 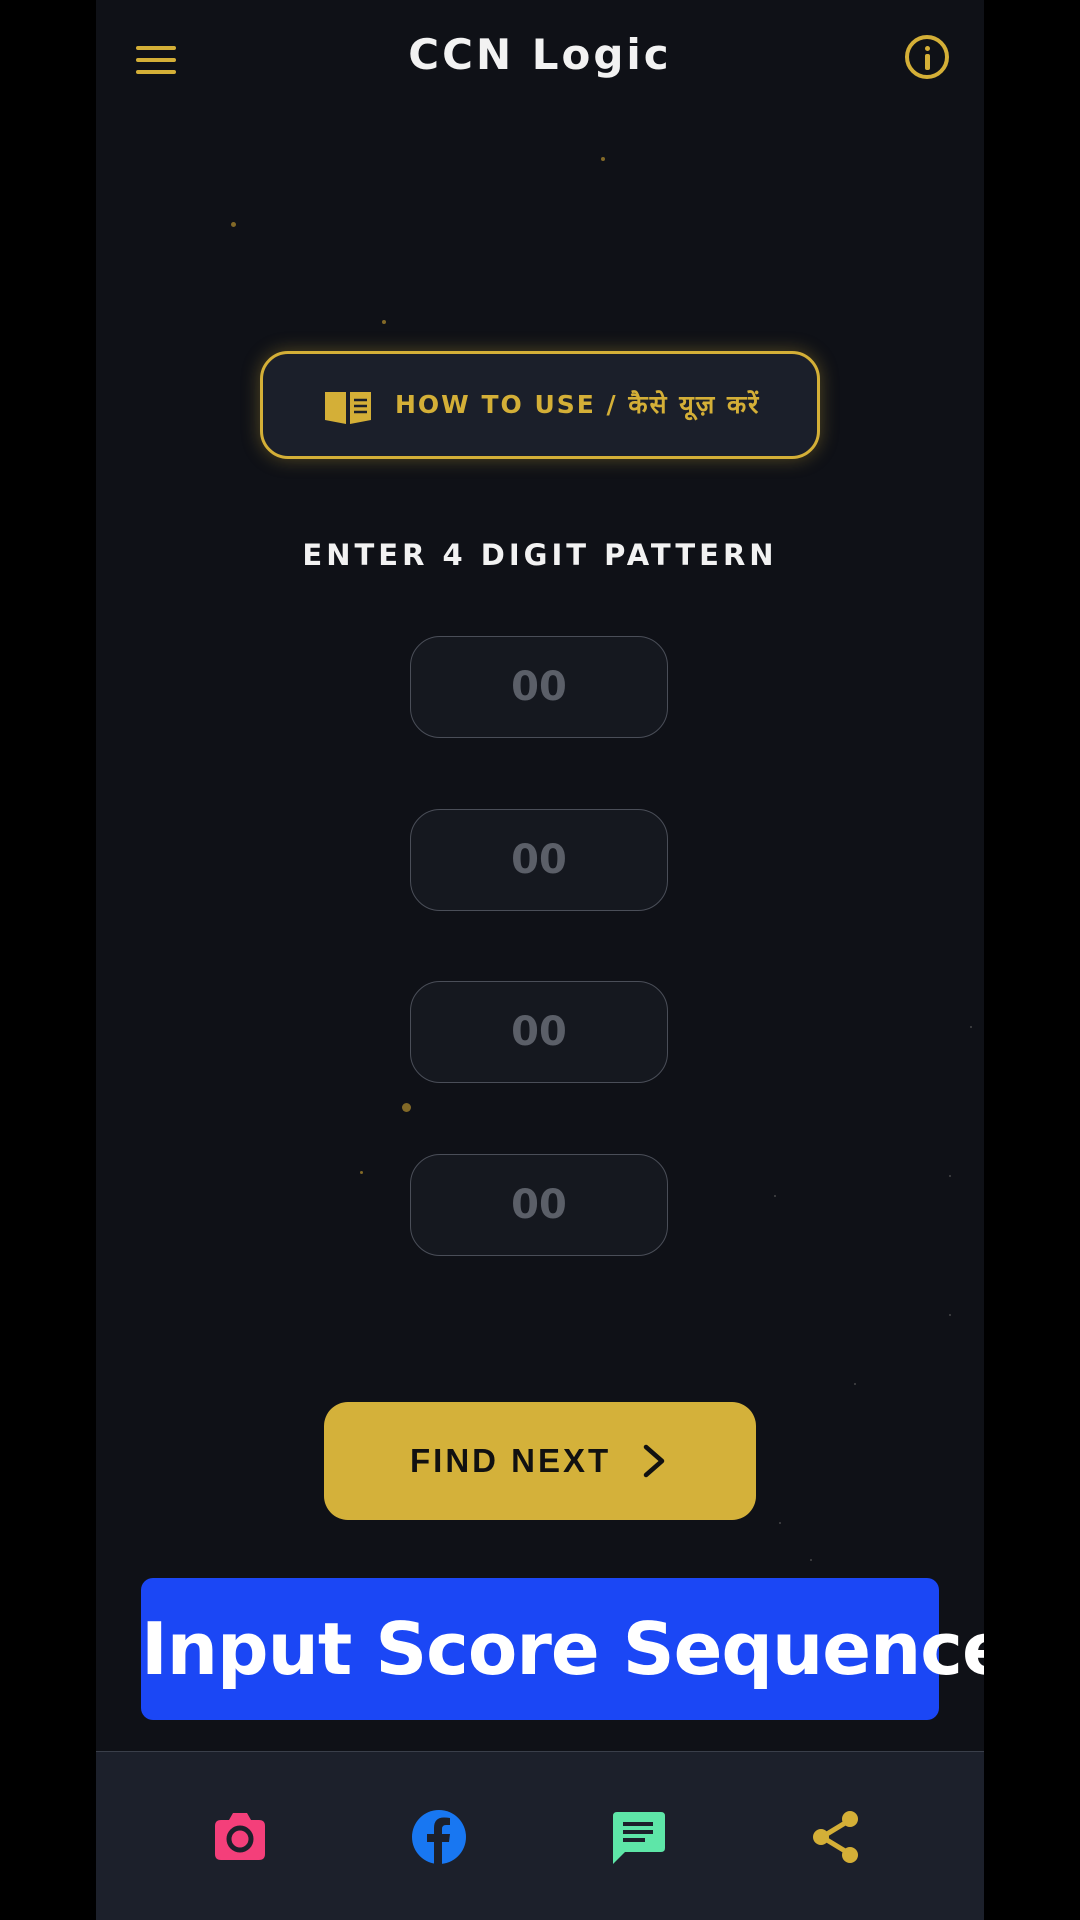 What do you see at coordinates (927, 57) in the screenshot?
I see `info-icon` at bounding box center [927, 57].